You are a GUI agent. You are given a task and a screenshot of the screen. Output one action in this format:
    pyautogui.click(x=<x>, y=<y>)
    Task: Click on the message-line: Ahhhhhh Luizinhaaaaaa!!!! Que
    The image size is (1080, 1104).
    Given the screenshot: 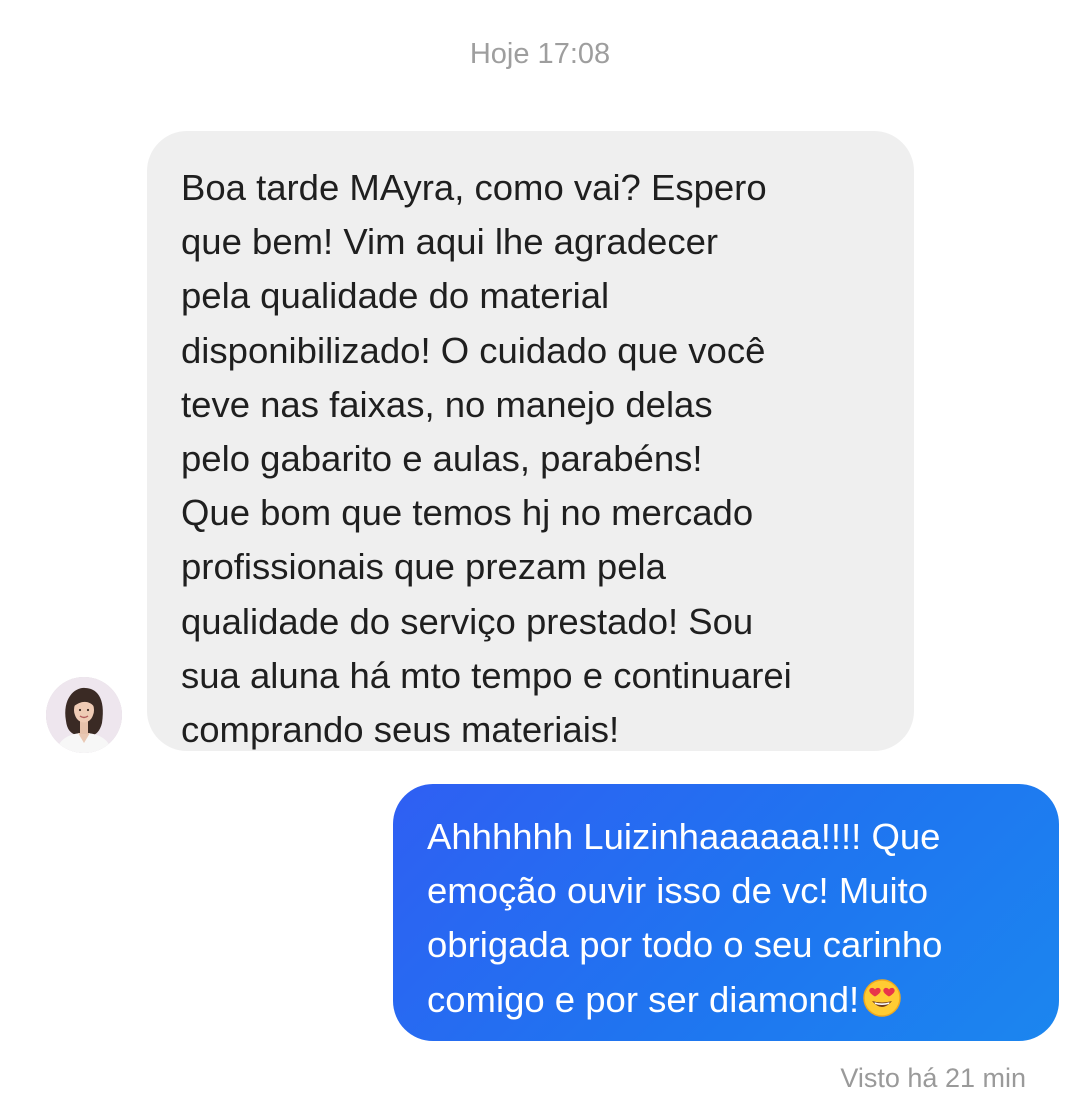 What is the action you would take?
    pyautogui.click(x=684, y=836)
    